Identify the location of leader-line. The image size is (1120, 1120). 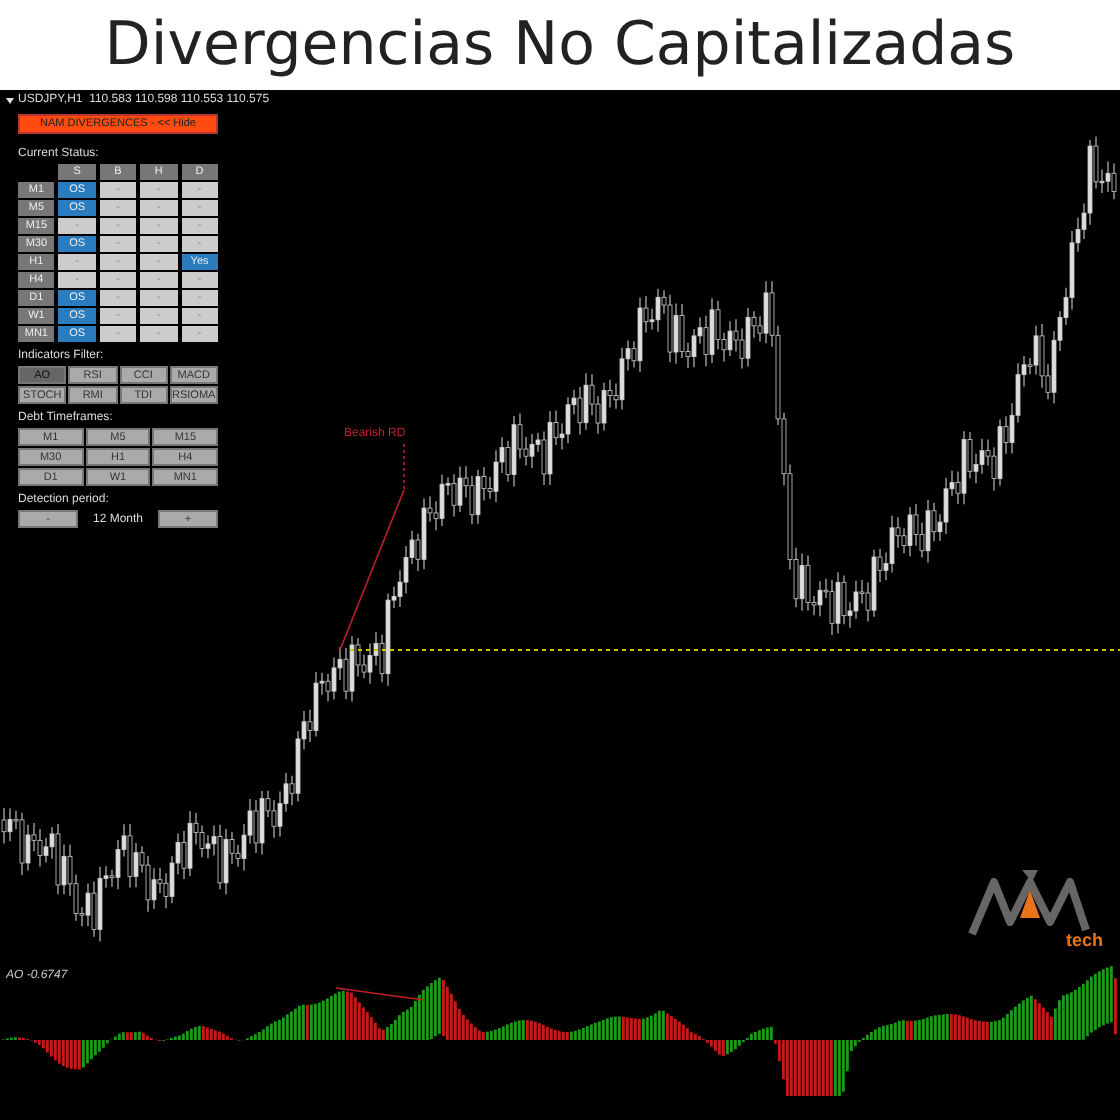
(404, 467).